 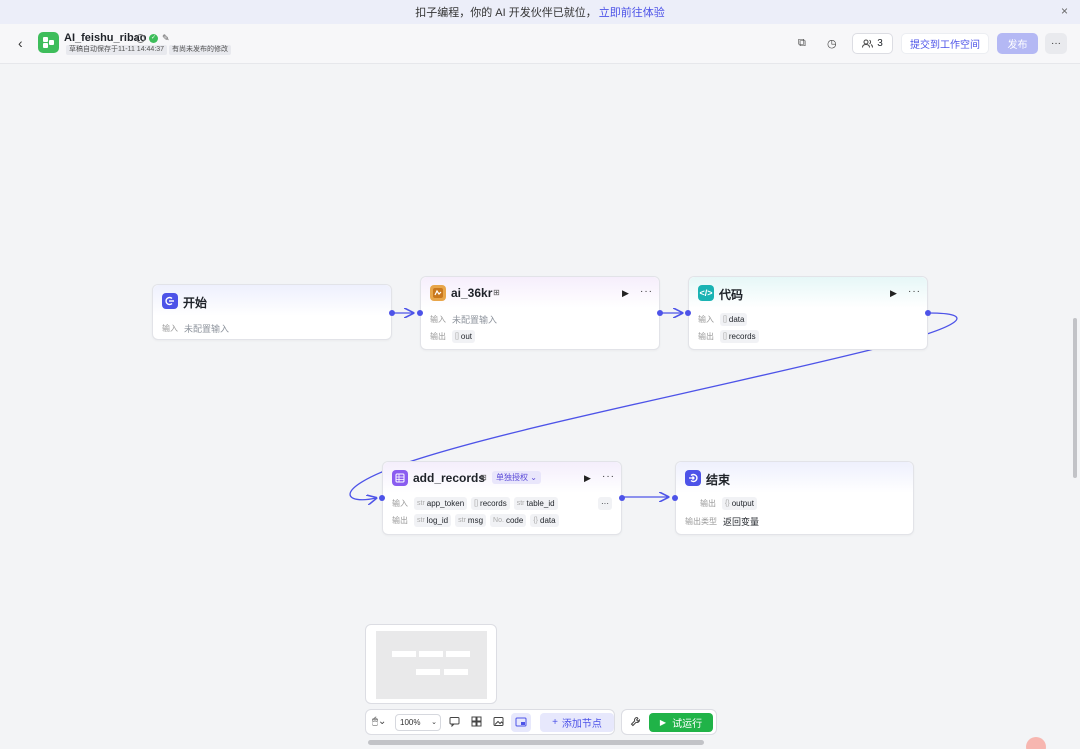 I want to click on node-title: add_records, so click(x=449, y=478).